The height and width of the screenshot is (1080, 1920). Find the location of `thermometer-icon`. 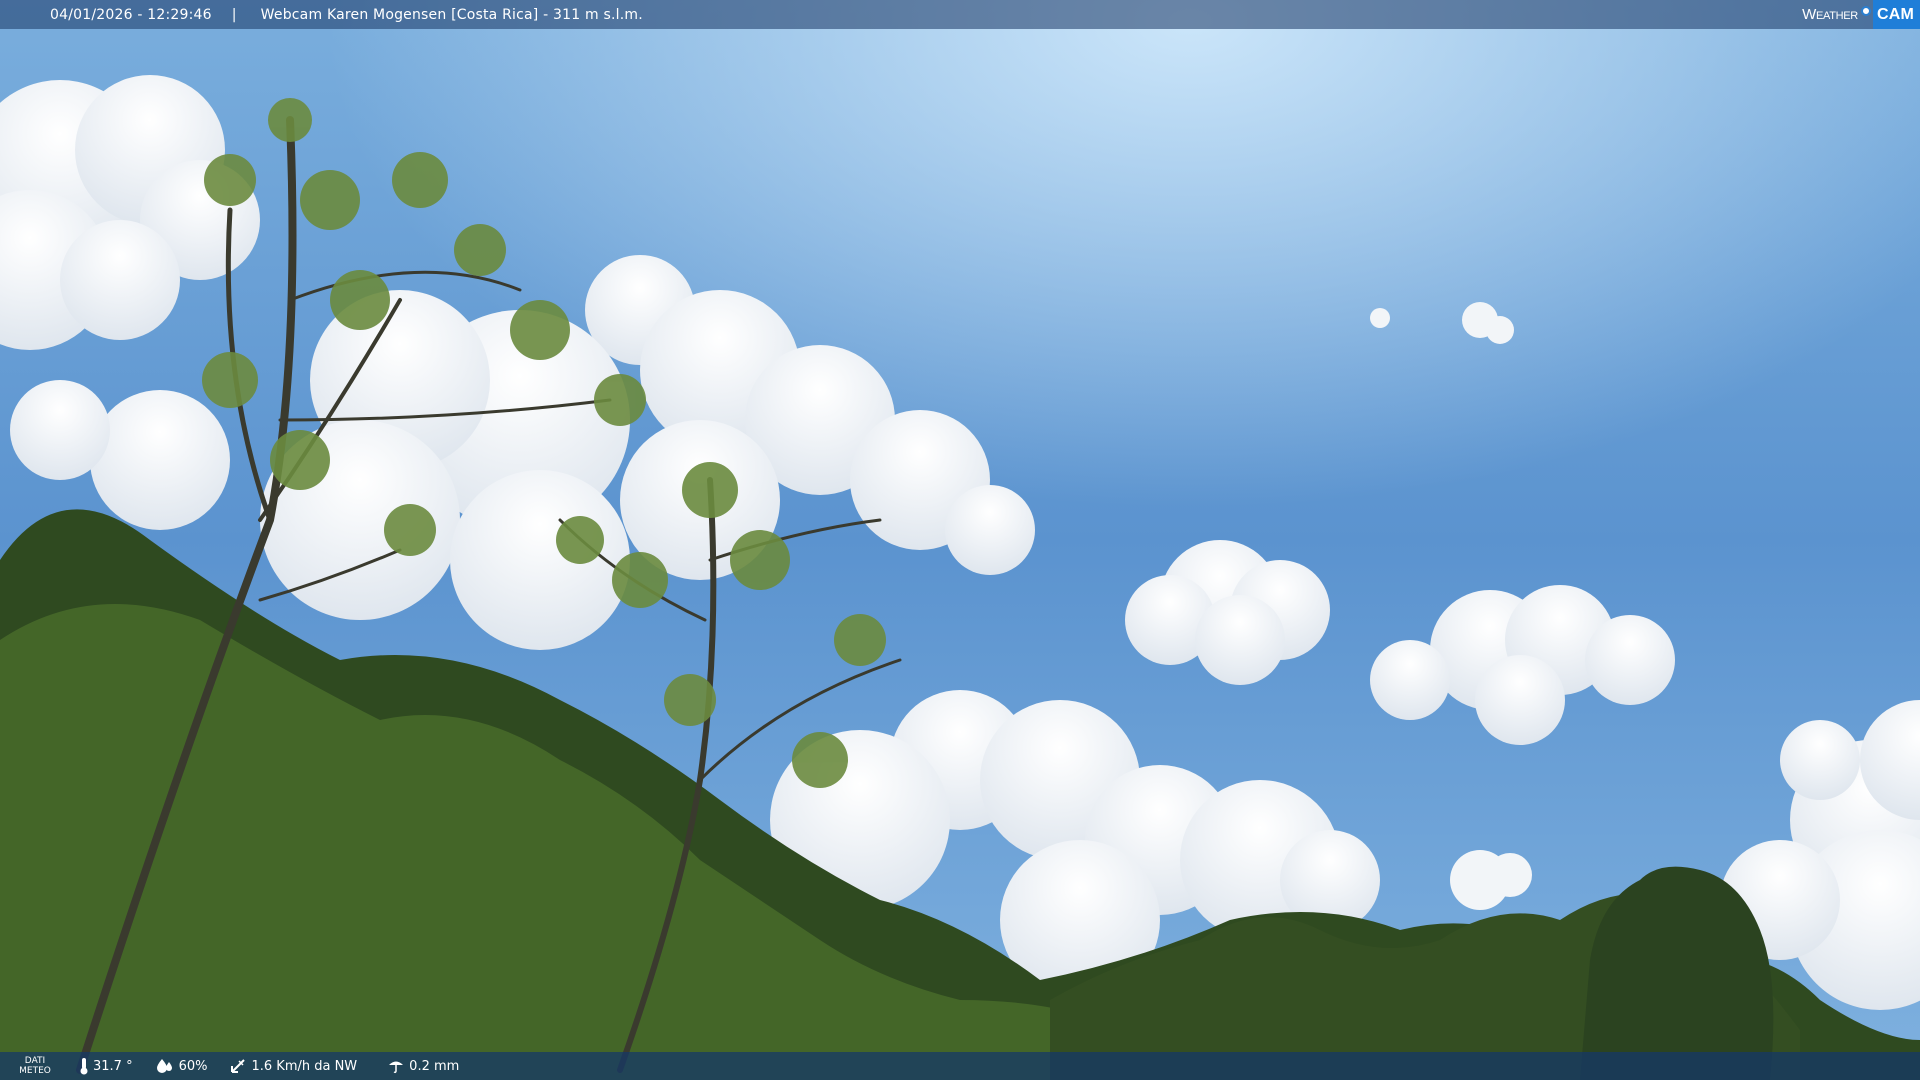

thermometer-icon is located at coordinates (84, 1066).